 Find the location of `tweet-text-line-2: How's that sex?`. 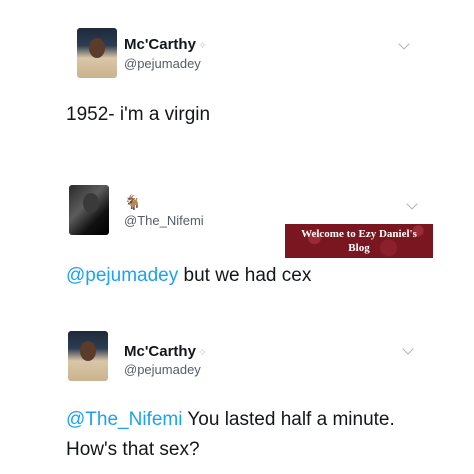

tweet-text-line-2: How's that sex? is located at coordinates (133, 449).